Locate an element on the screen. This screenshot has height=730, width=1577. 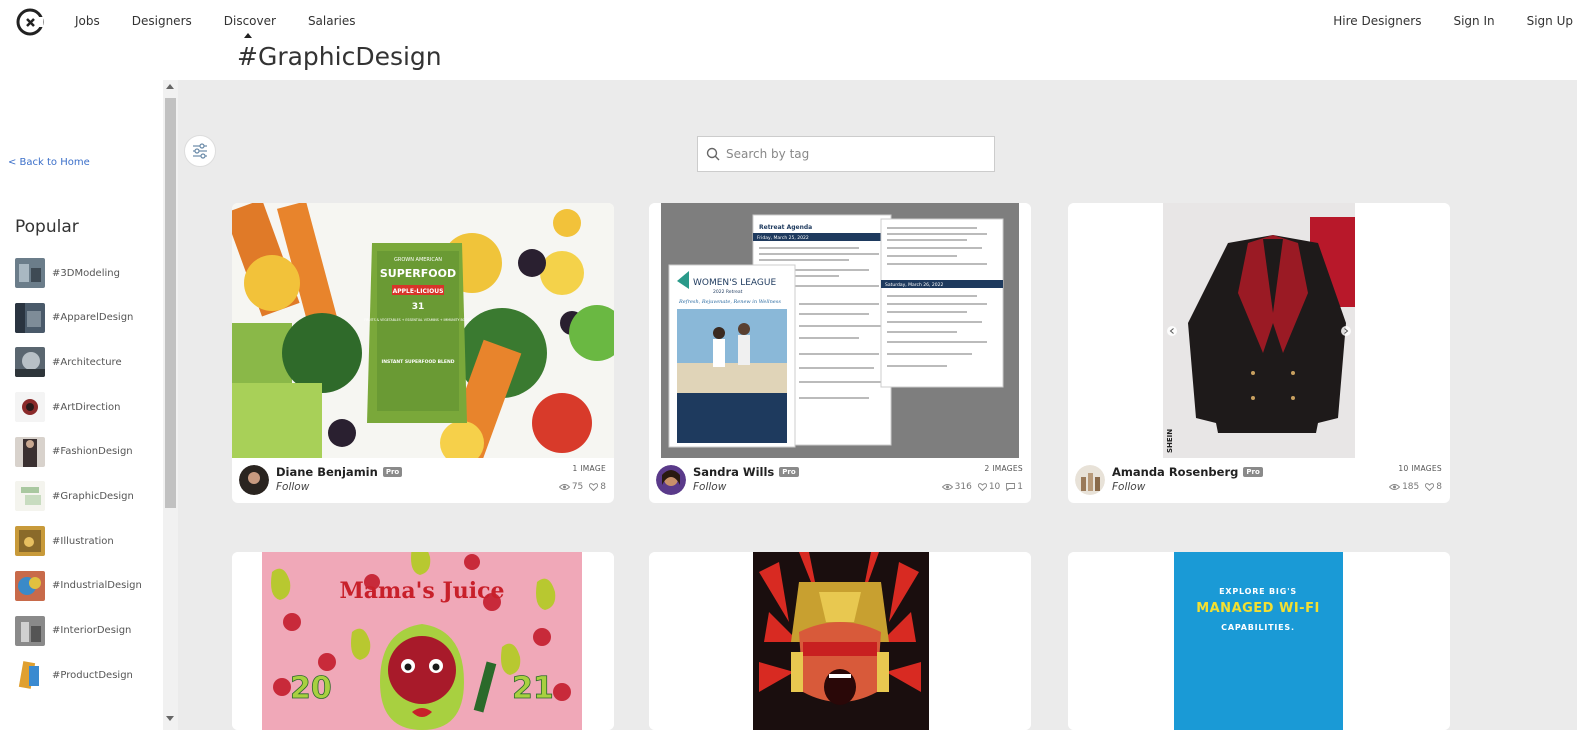
tag-item-appareldesign: #ApparelDesign is located at coordinates (78, 317).